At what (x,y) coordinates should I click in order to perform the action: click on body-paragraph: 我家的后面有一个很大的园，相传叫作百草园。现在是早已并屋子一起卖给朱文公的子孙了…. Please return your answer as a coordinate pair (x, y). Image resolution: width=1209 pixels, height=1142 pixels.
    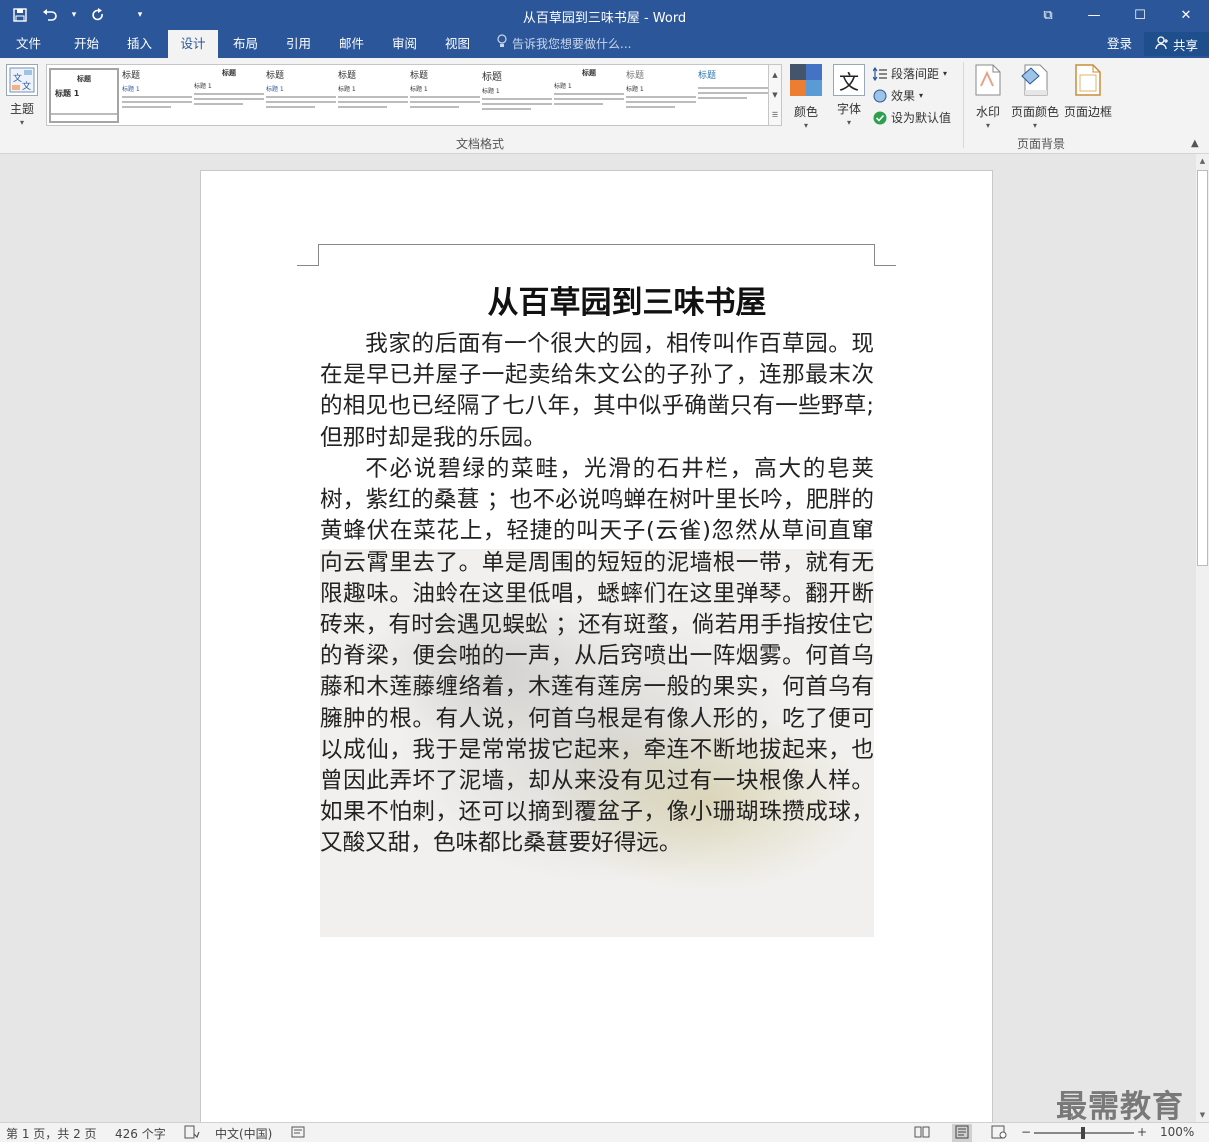
    Looking at the image, I should click on (597, 391).